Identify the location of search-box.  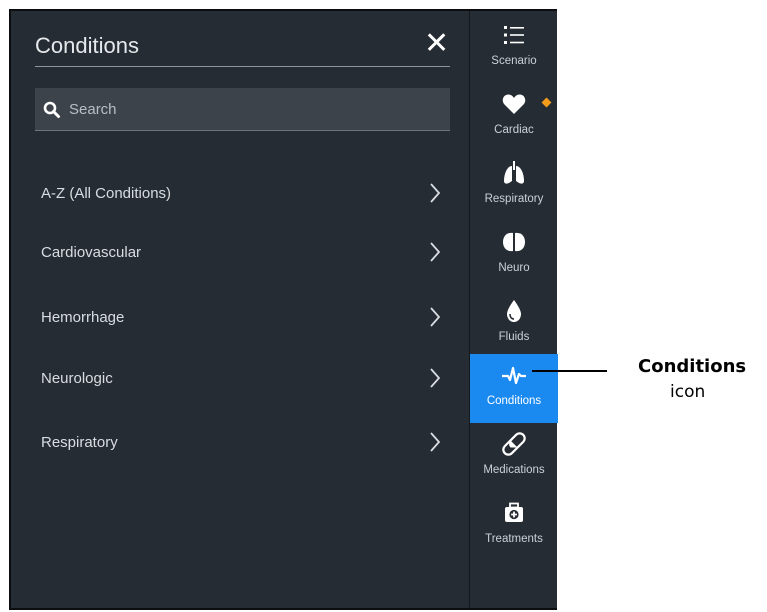
(242, 109).